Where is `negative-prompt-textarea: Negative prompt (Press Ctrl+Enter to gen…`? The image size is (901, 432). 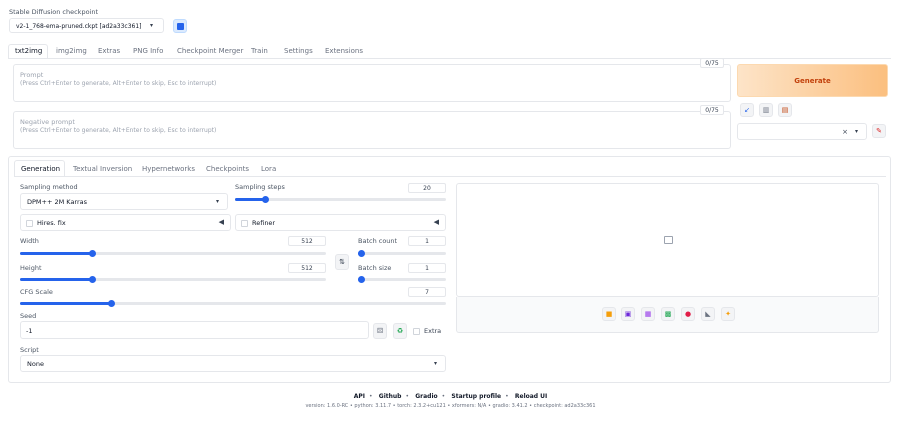 negative-prompt-textarea: Negative prompt (Press Ctrl+Enter to gen… is located at coordinates (372, 130).